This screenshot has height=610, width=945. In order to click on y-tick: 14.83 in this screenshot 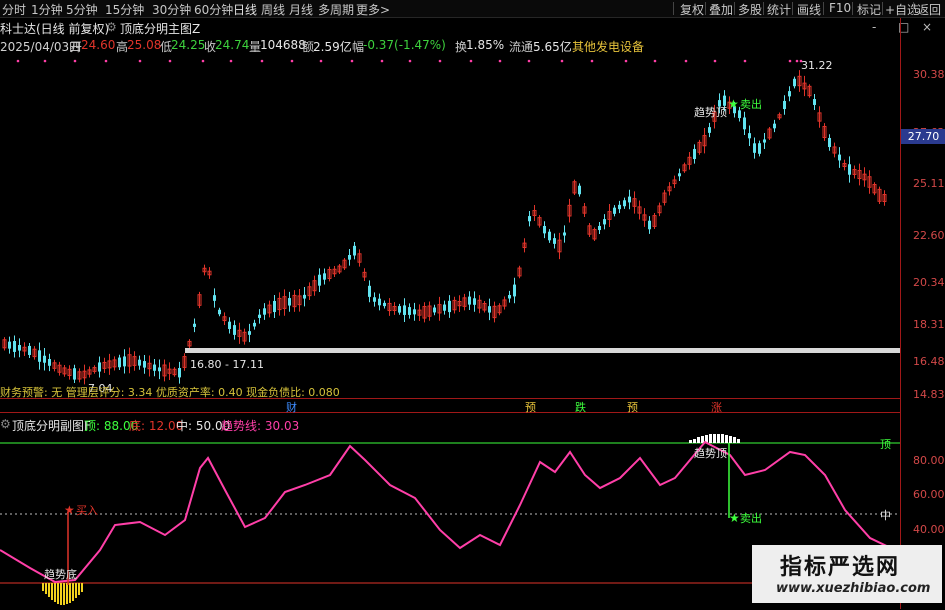, I will do `click(929, 394)`.